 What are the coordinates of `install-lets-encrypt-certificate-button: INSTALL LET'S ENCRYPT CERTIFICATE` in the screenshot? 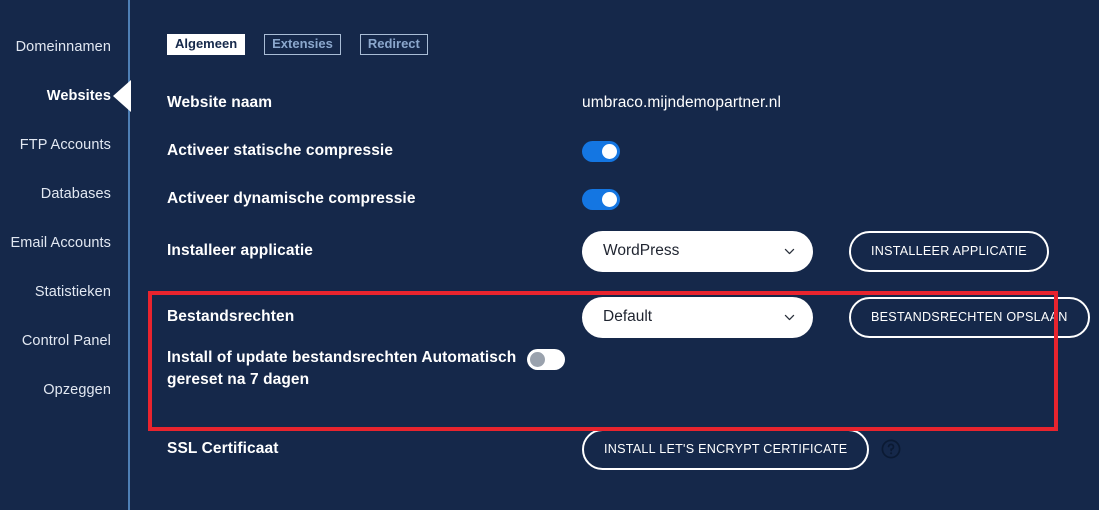 It's located at (726, 449).